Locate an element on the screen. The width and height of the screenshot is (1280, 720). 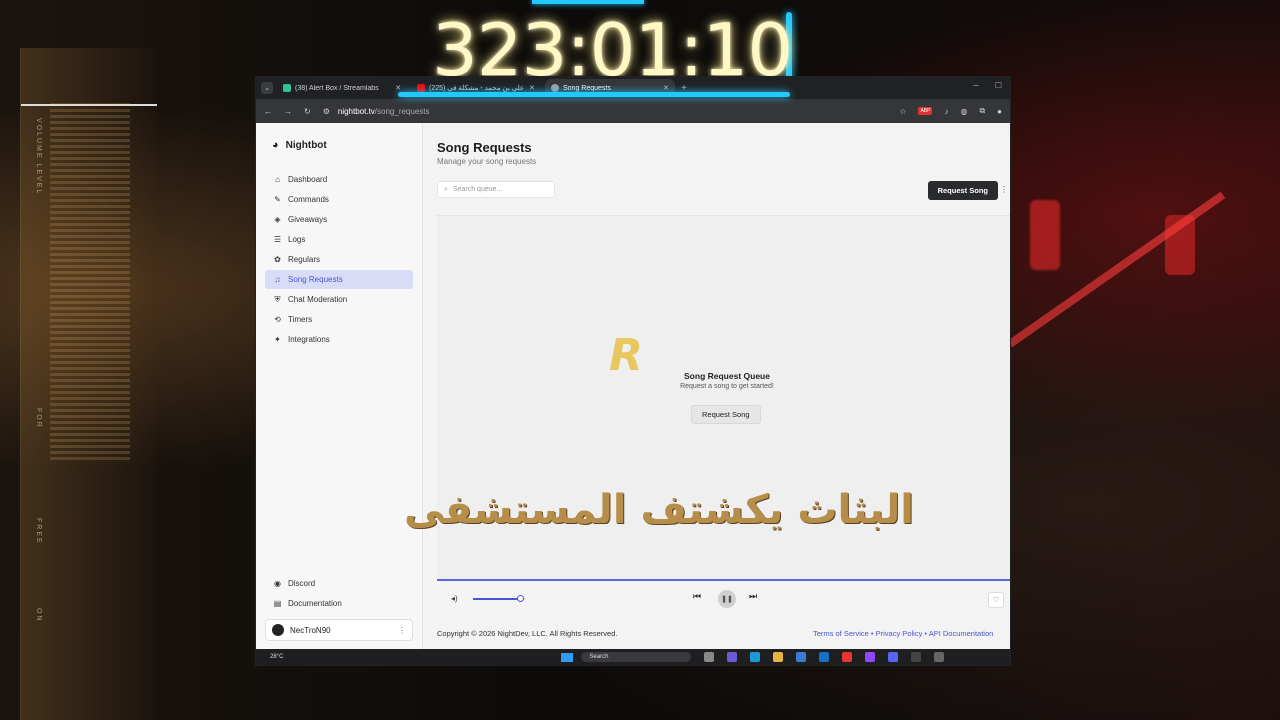
sound-icon: ♪ is located at coordinates (946, 111).